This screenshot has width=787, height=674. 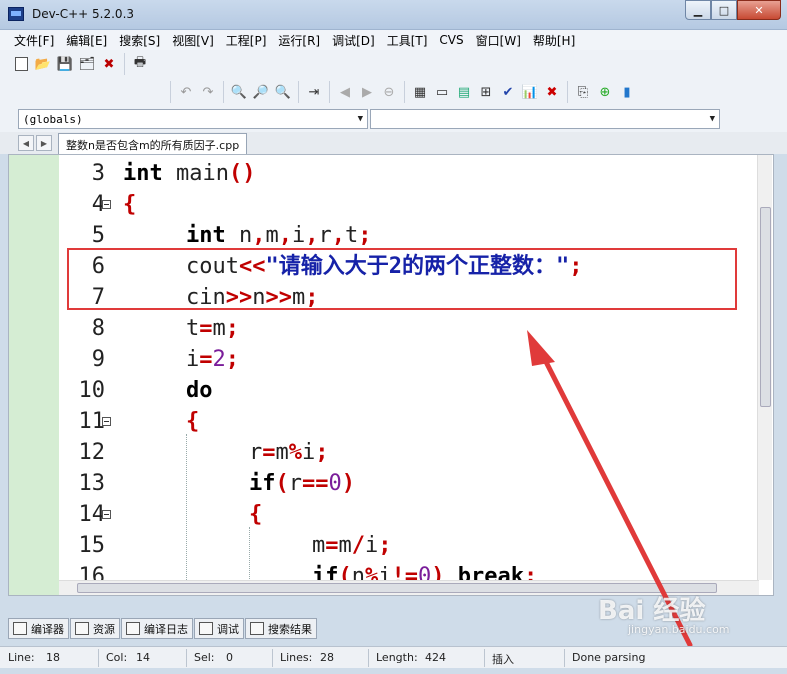 I want to click on rebuild-all-icon: ⊞, so click(x=486, y=92).